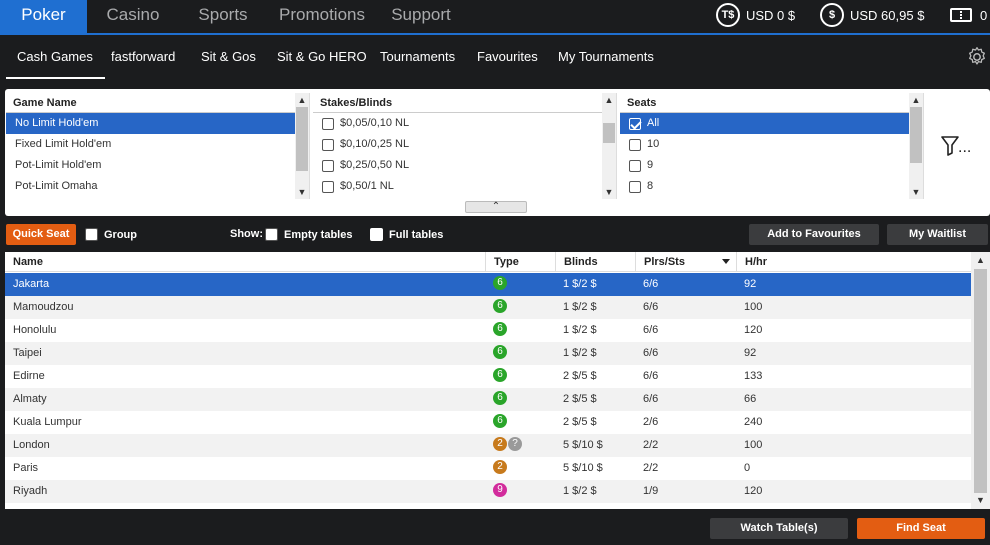 This screenshot has height=545, width=990. I want to click on empty-tables-option: Empty tables, so click(308, 234).